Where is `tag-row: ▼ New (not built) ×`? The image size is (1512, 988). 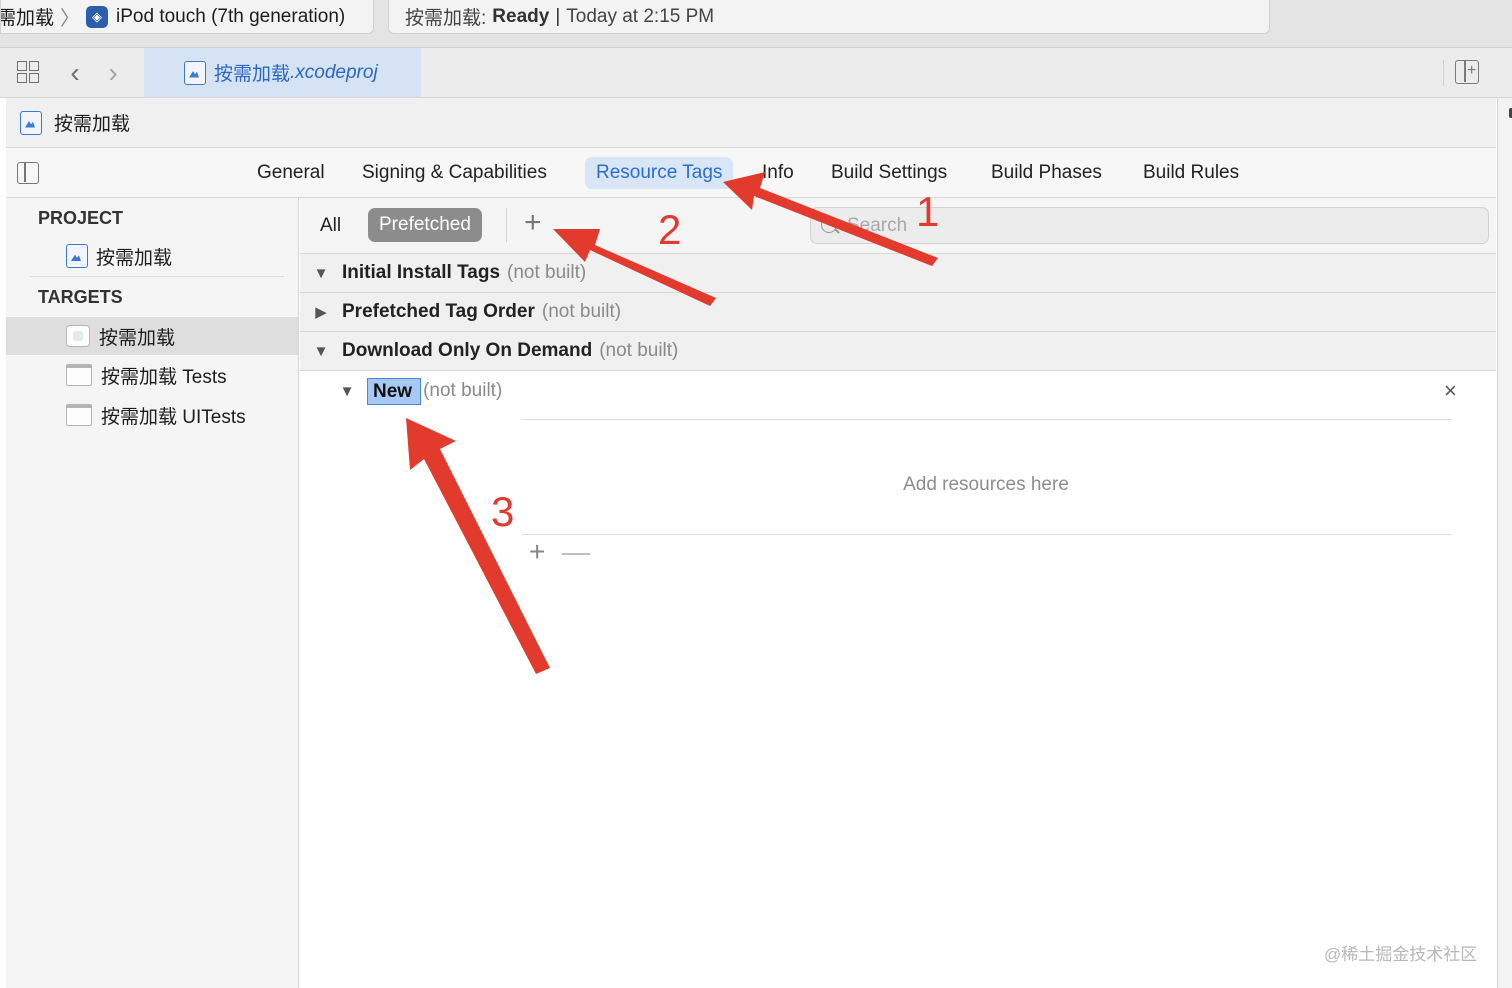 tag-row: ▼ New (not built) × is located at coordinates (898, 391).